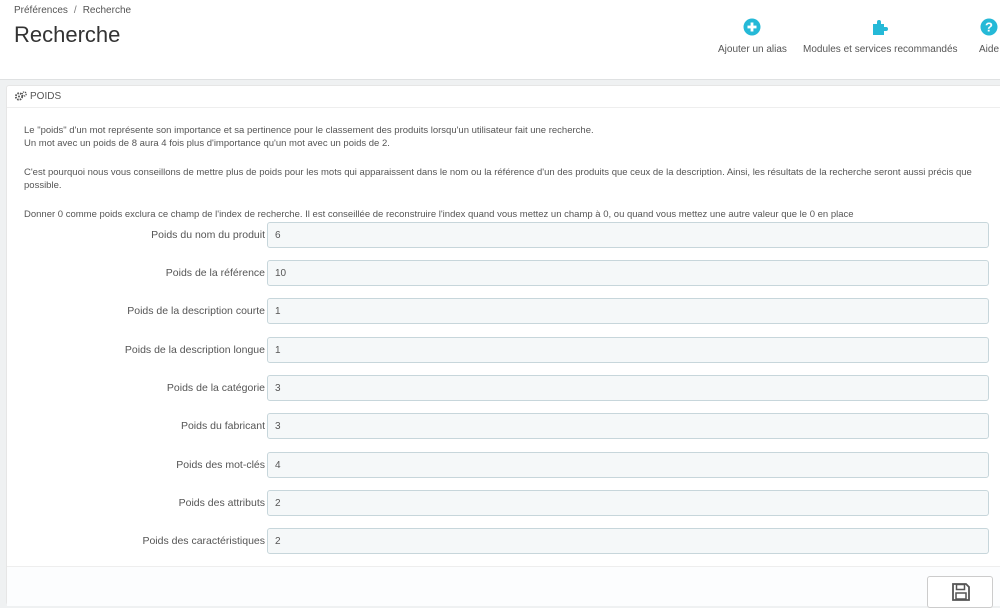  I want to click on product-name-weight-input, so click(628, 235).